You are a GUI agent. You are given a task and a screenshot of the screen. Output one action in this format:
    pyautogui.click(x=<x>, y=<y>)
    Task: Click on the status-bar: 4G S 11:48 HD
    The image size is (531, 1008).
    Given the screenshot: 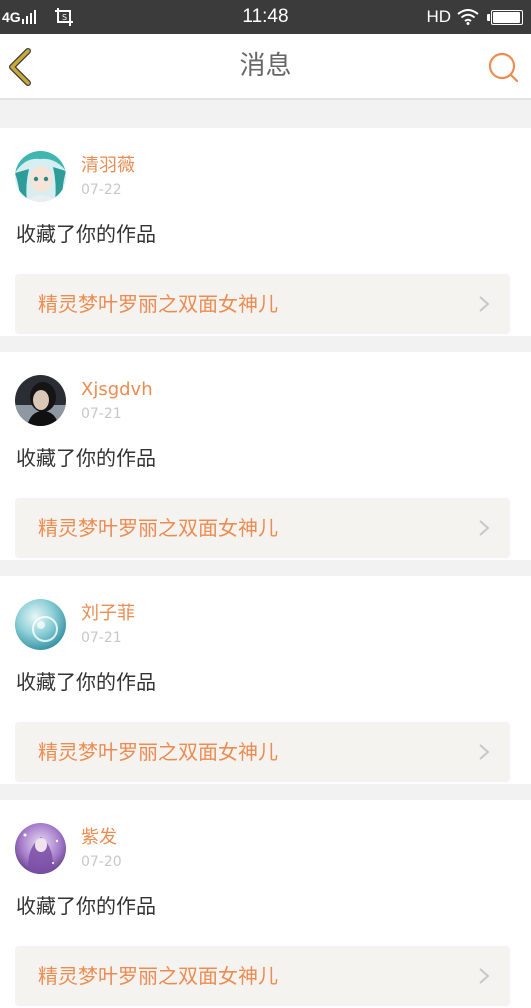 What is the action you would take?
    pyautogui.click(x=265, y=17)
    